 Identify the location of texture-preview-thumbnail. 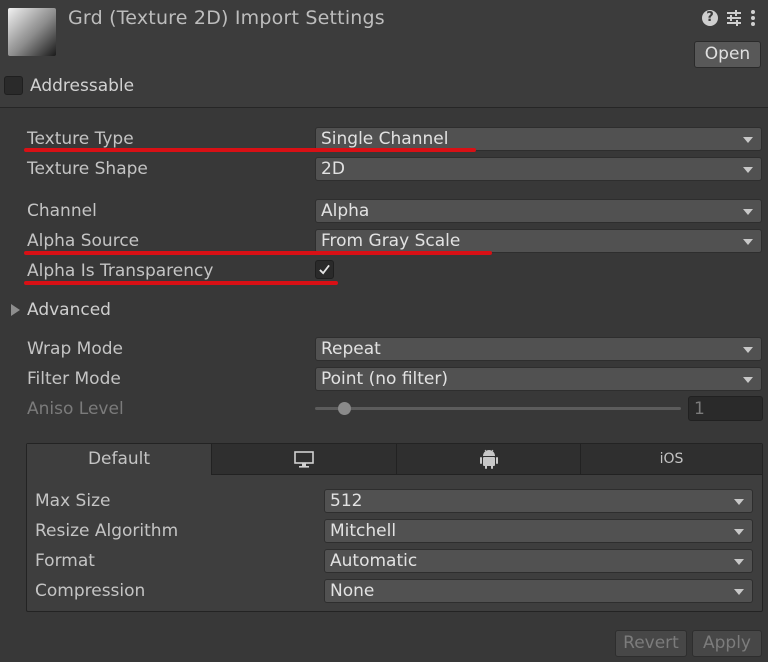
(32, 32).